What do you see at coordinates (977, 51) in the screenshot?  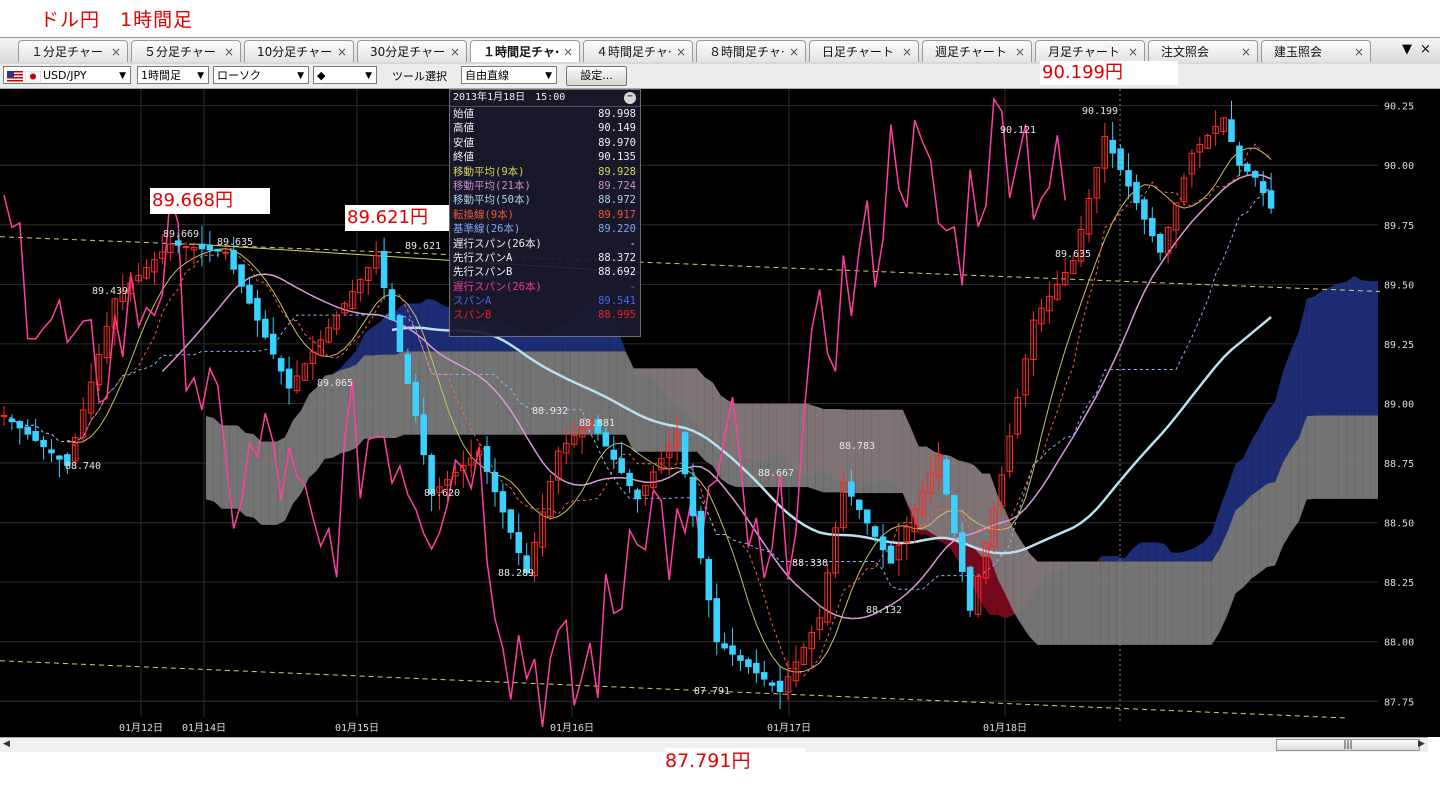 I see `tab-weekly: 週足チャート ×` at bounding box center [977, 51].